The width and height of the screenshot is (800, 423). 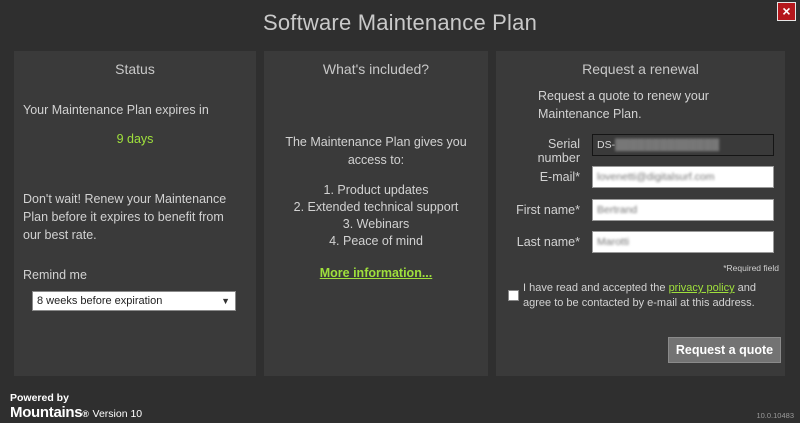 What do you see at coordinates (376, 241) in the screenshot?
I see `list-item: 4. Peace of mind` at bounding box center [376, 241].